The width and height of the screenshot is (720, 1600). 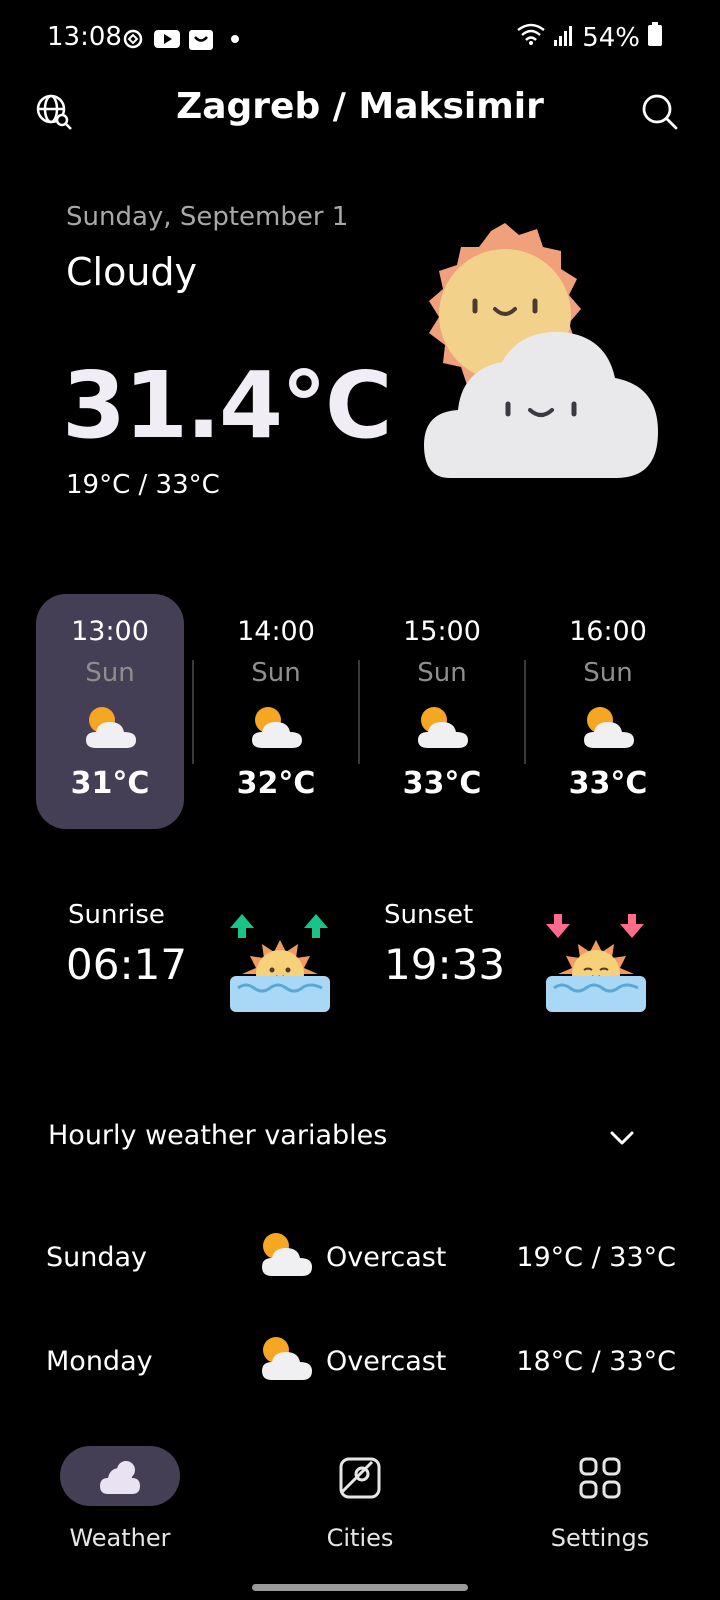 I want to click on hour-card: 13:00 Sun 31°C, so click(x=110, y=711).